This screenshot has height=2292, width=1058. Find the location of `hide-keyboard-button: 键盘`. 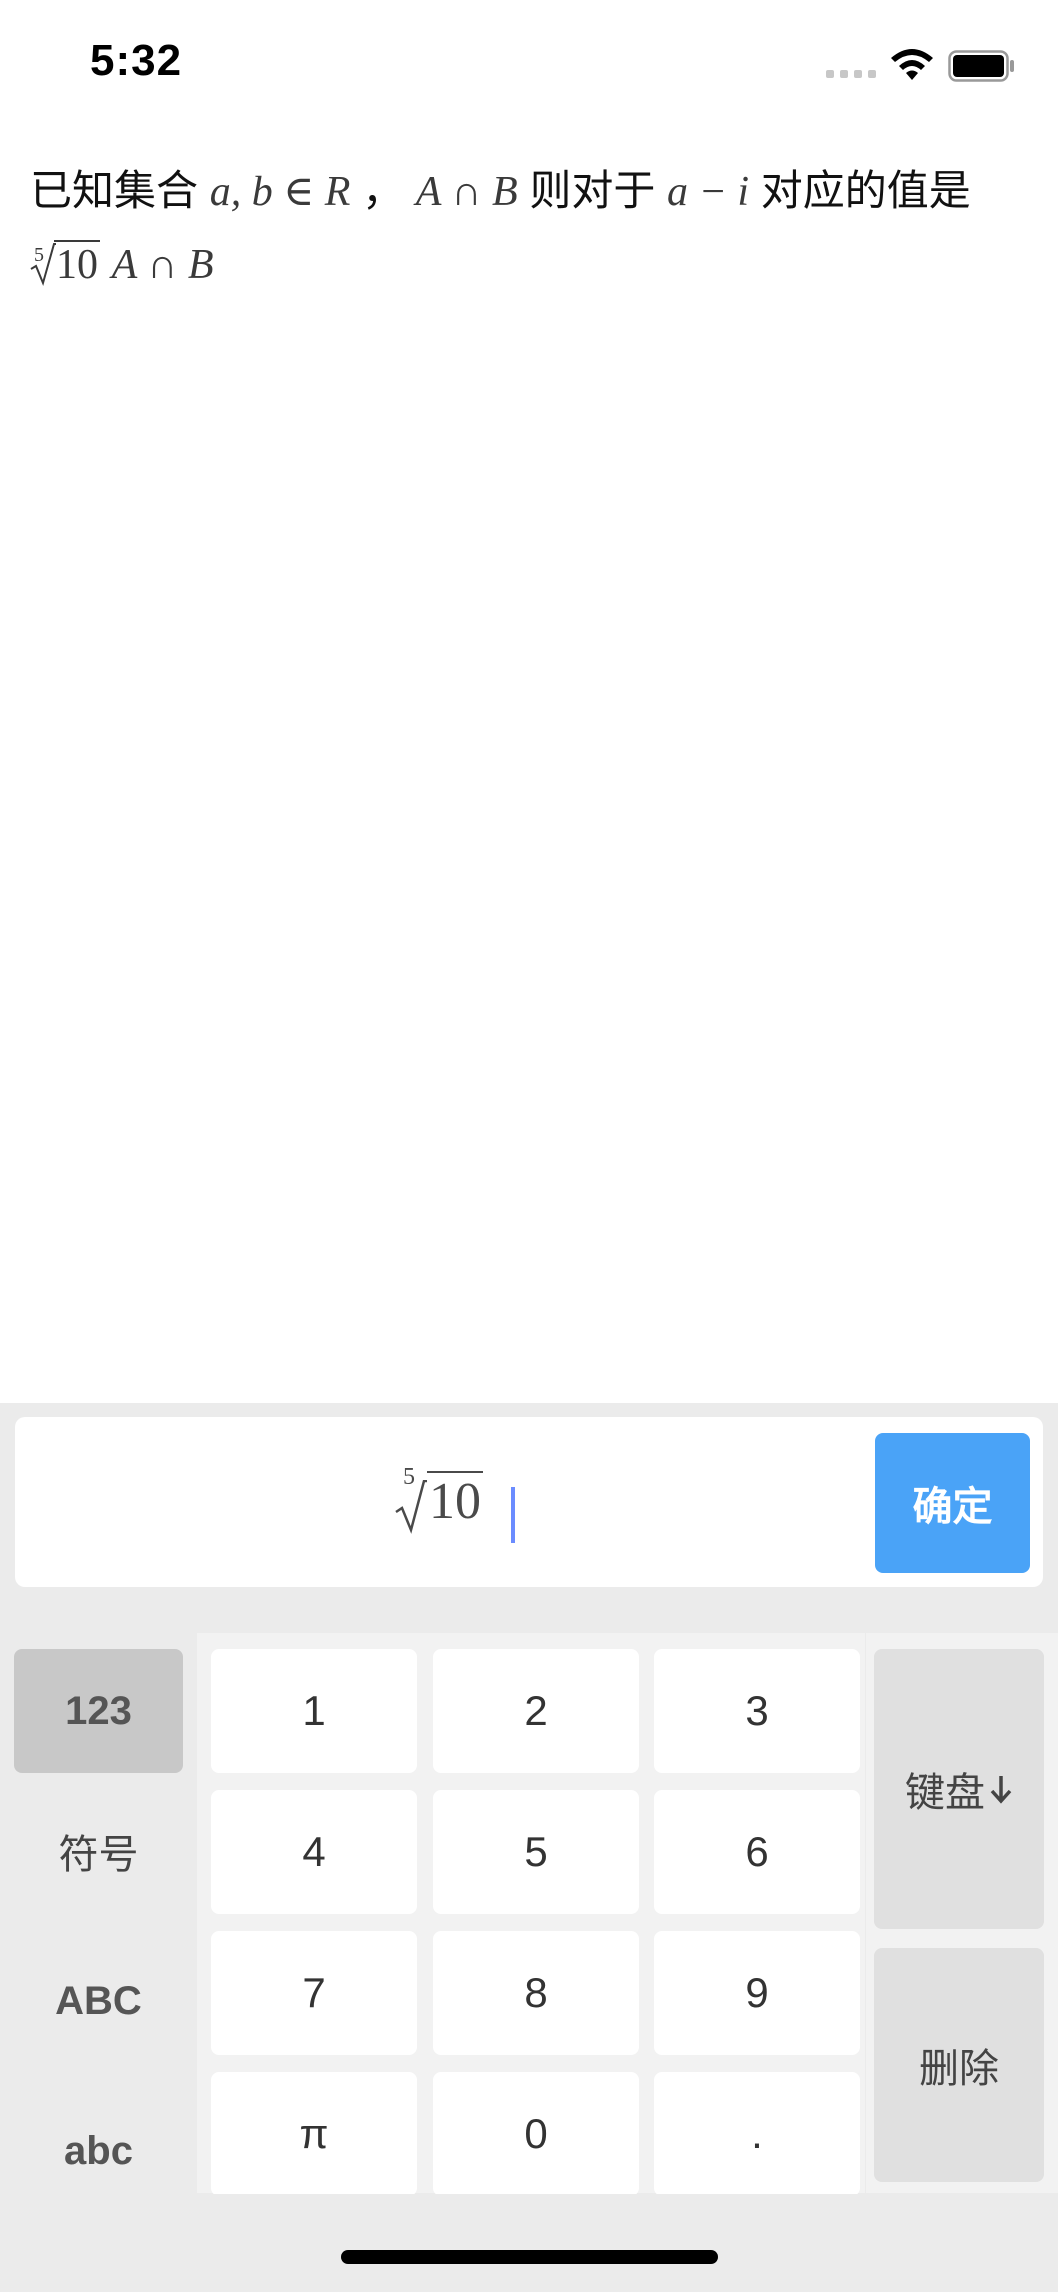

hide-keyboard-button: 键盘 is located at coordinates (959, 1789).